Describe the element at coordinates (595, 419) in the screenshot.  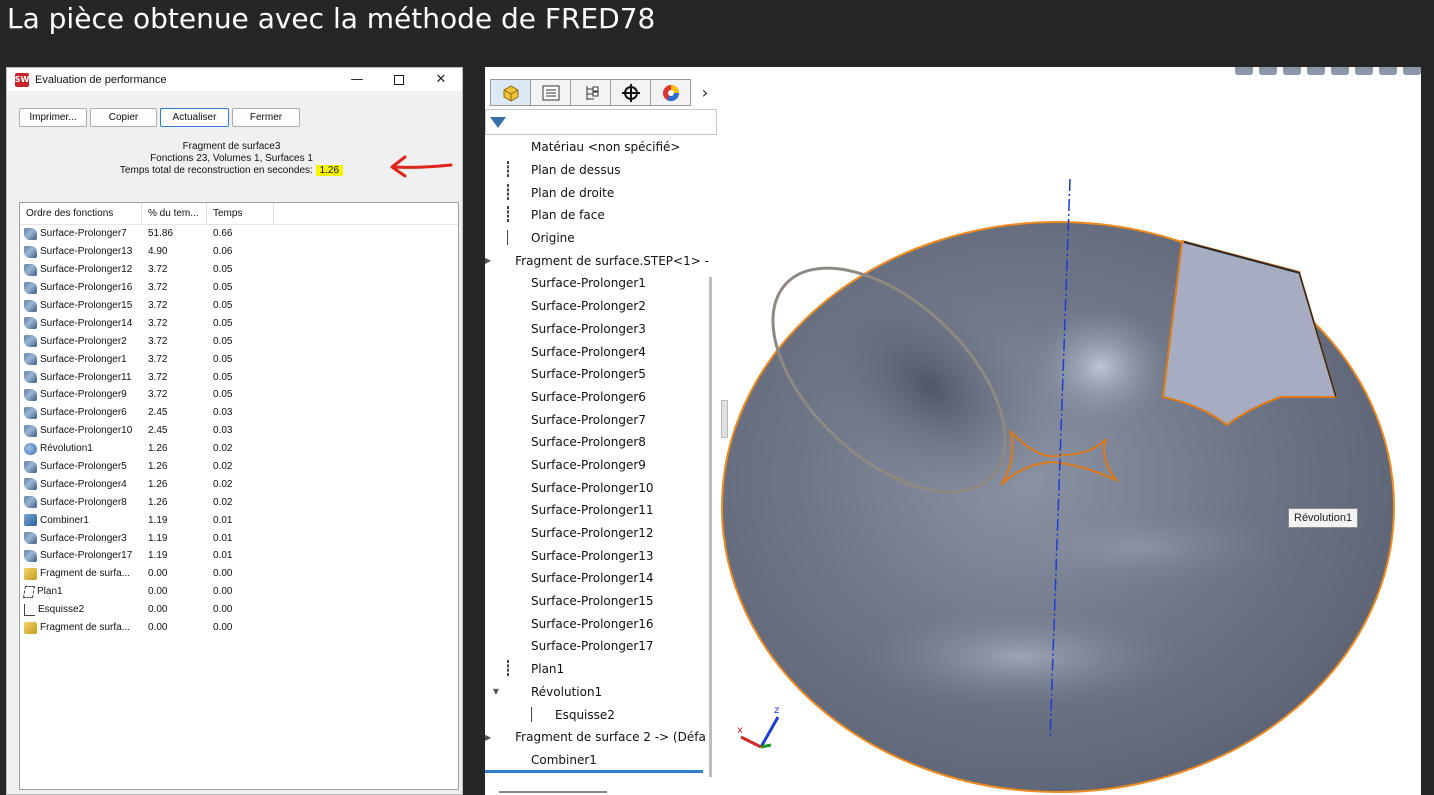
I see `tree-item: Surface-Prolonger7` at that location.